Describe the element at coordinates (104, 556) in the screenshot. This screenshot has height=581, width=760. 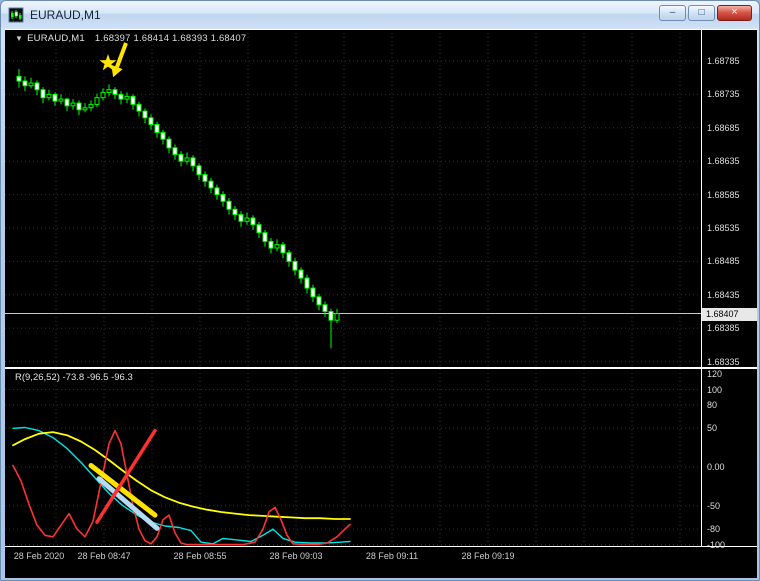
I see `time-tick-label: 28 Feb 08:47` at that location.